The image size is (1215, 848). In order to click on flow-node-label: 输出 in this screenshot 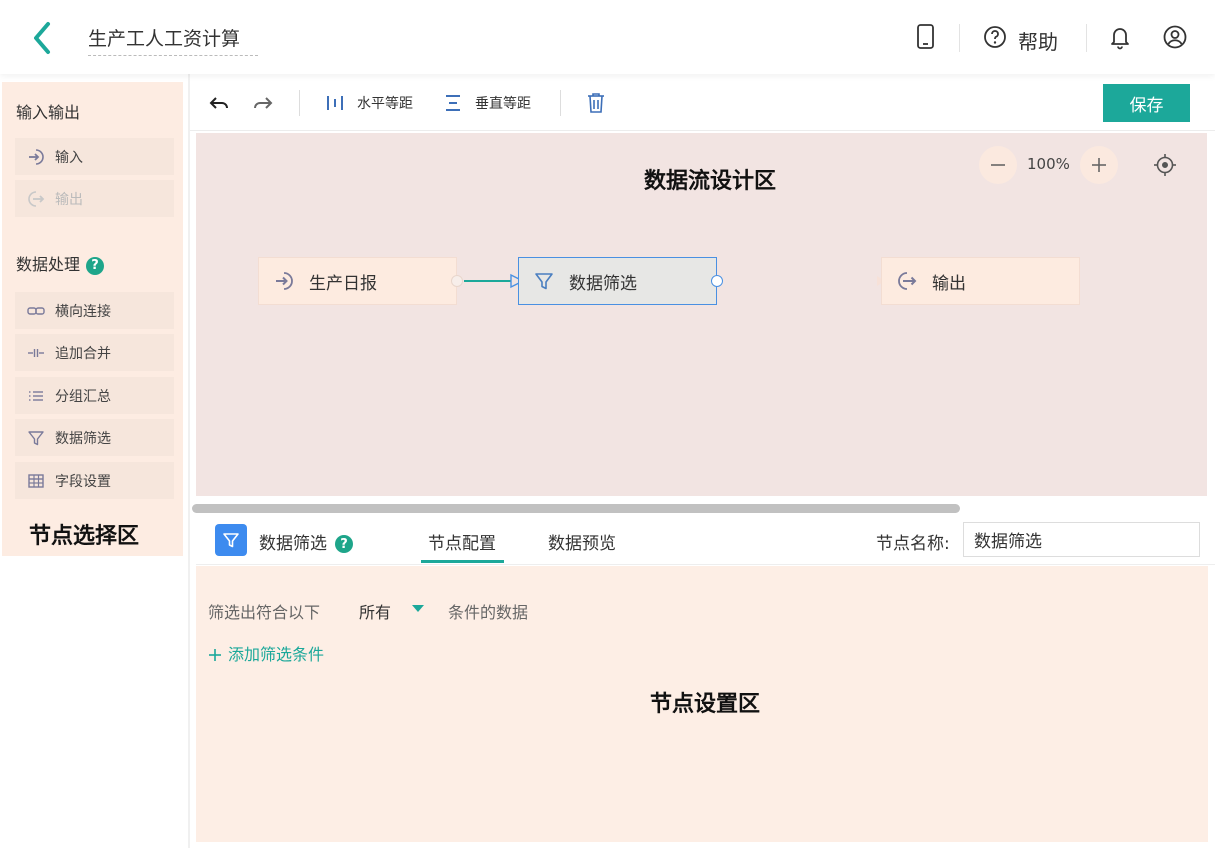, I will do `click(949, 283)`.